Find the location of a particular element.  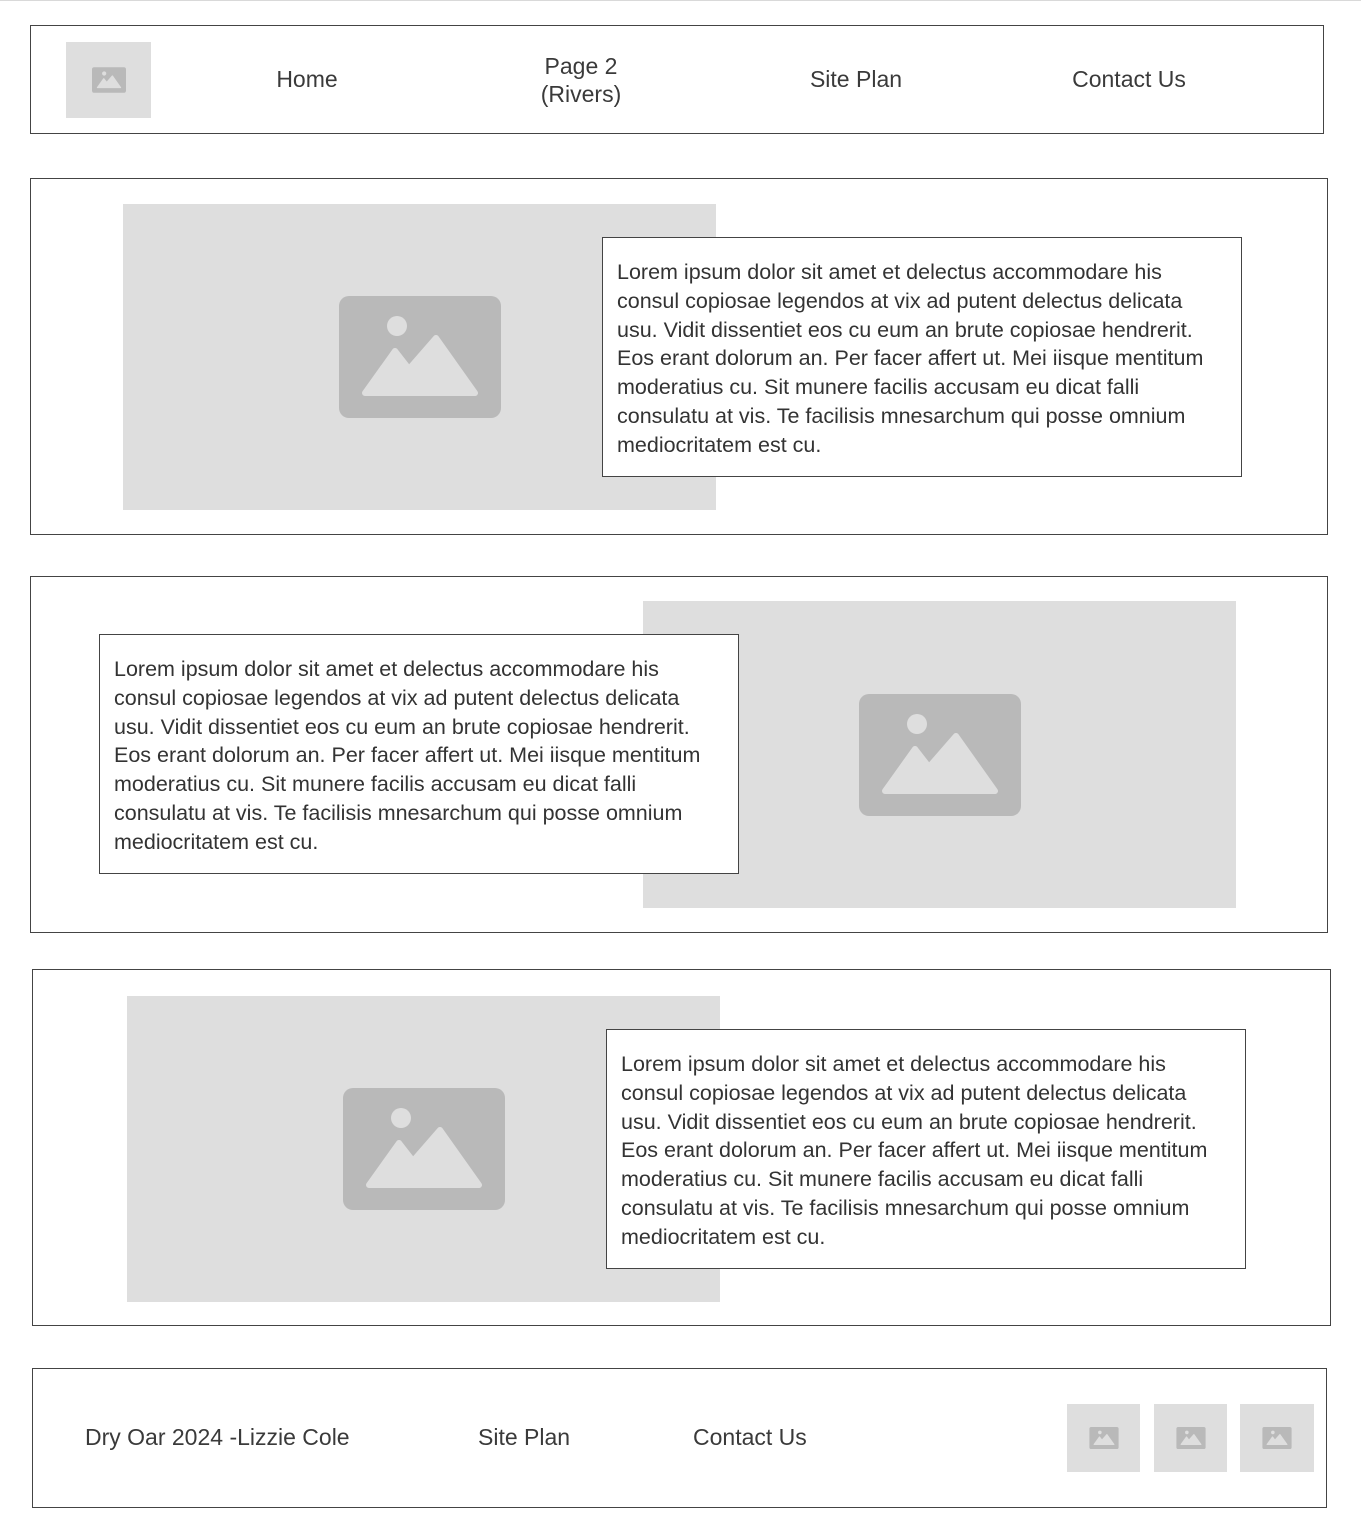

nav-contact-us: Contact Us is located at coordinates (1129, 79).